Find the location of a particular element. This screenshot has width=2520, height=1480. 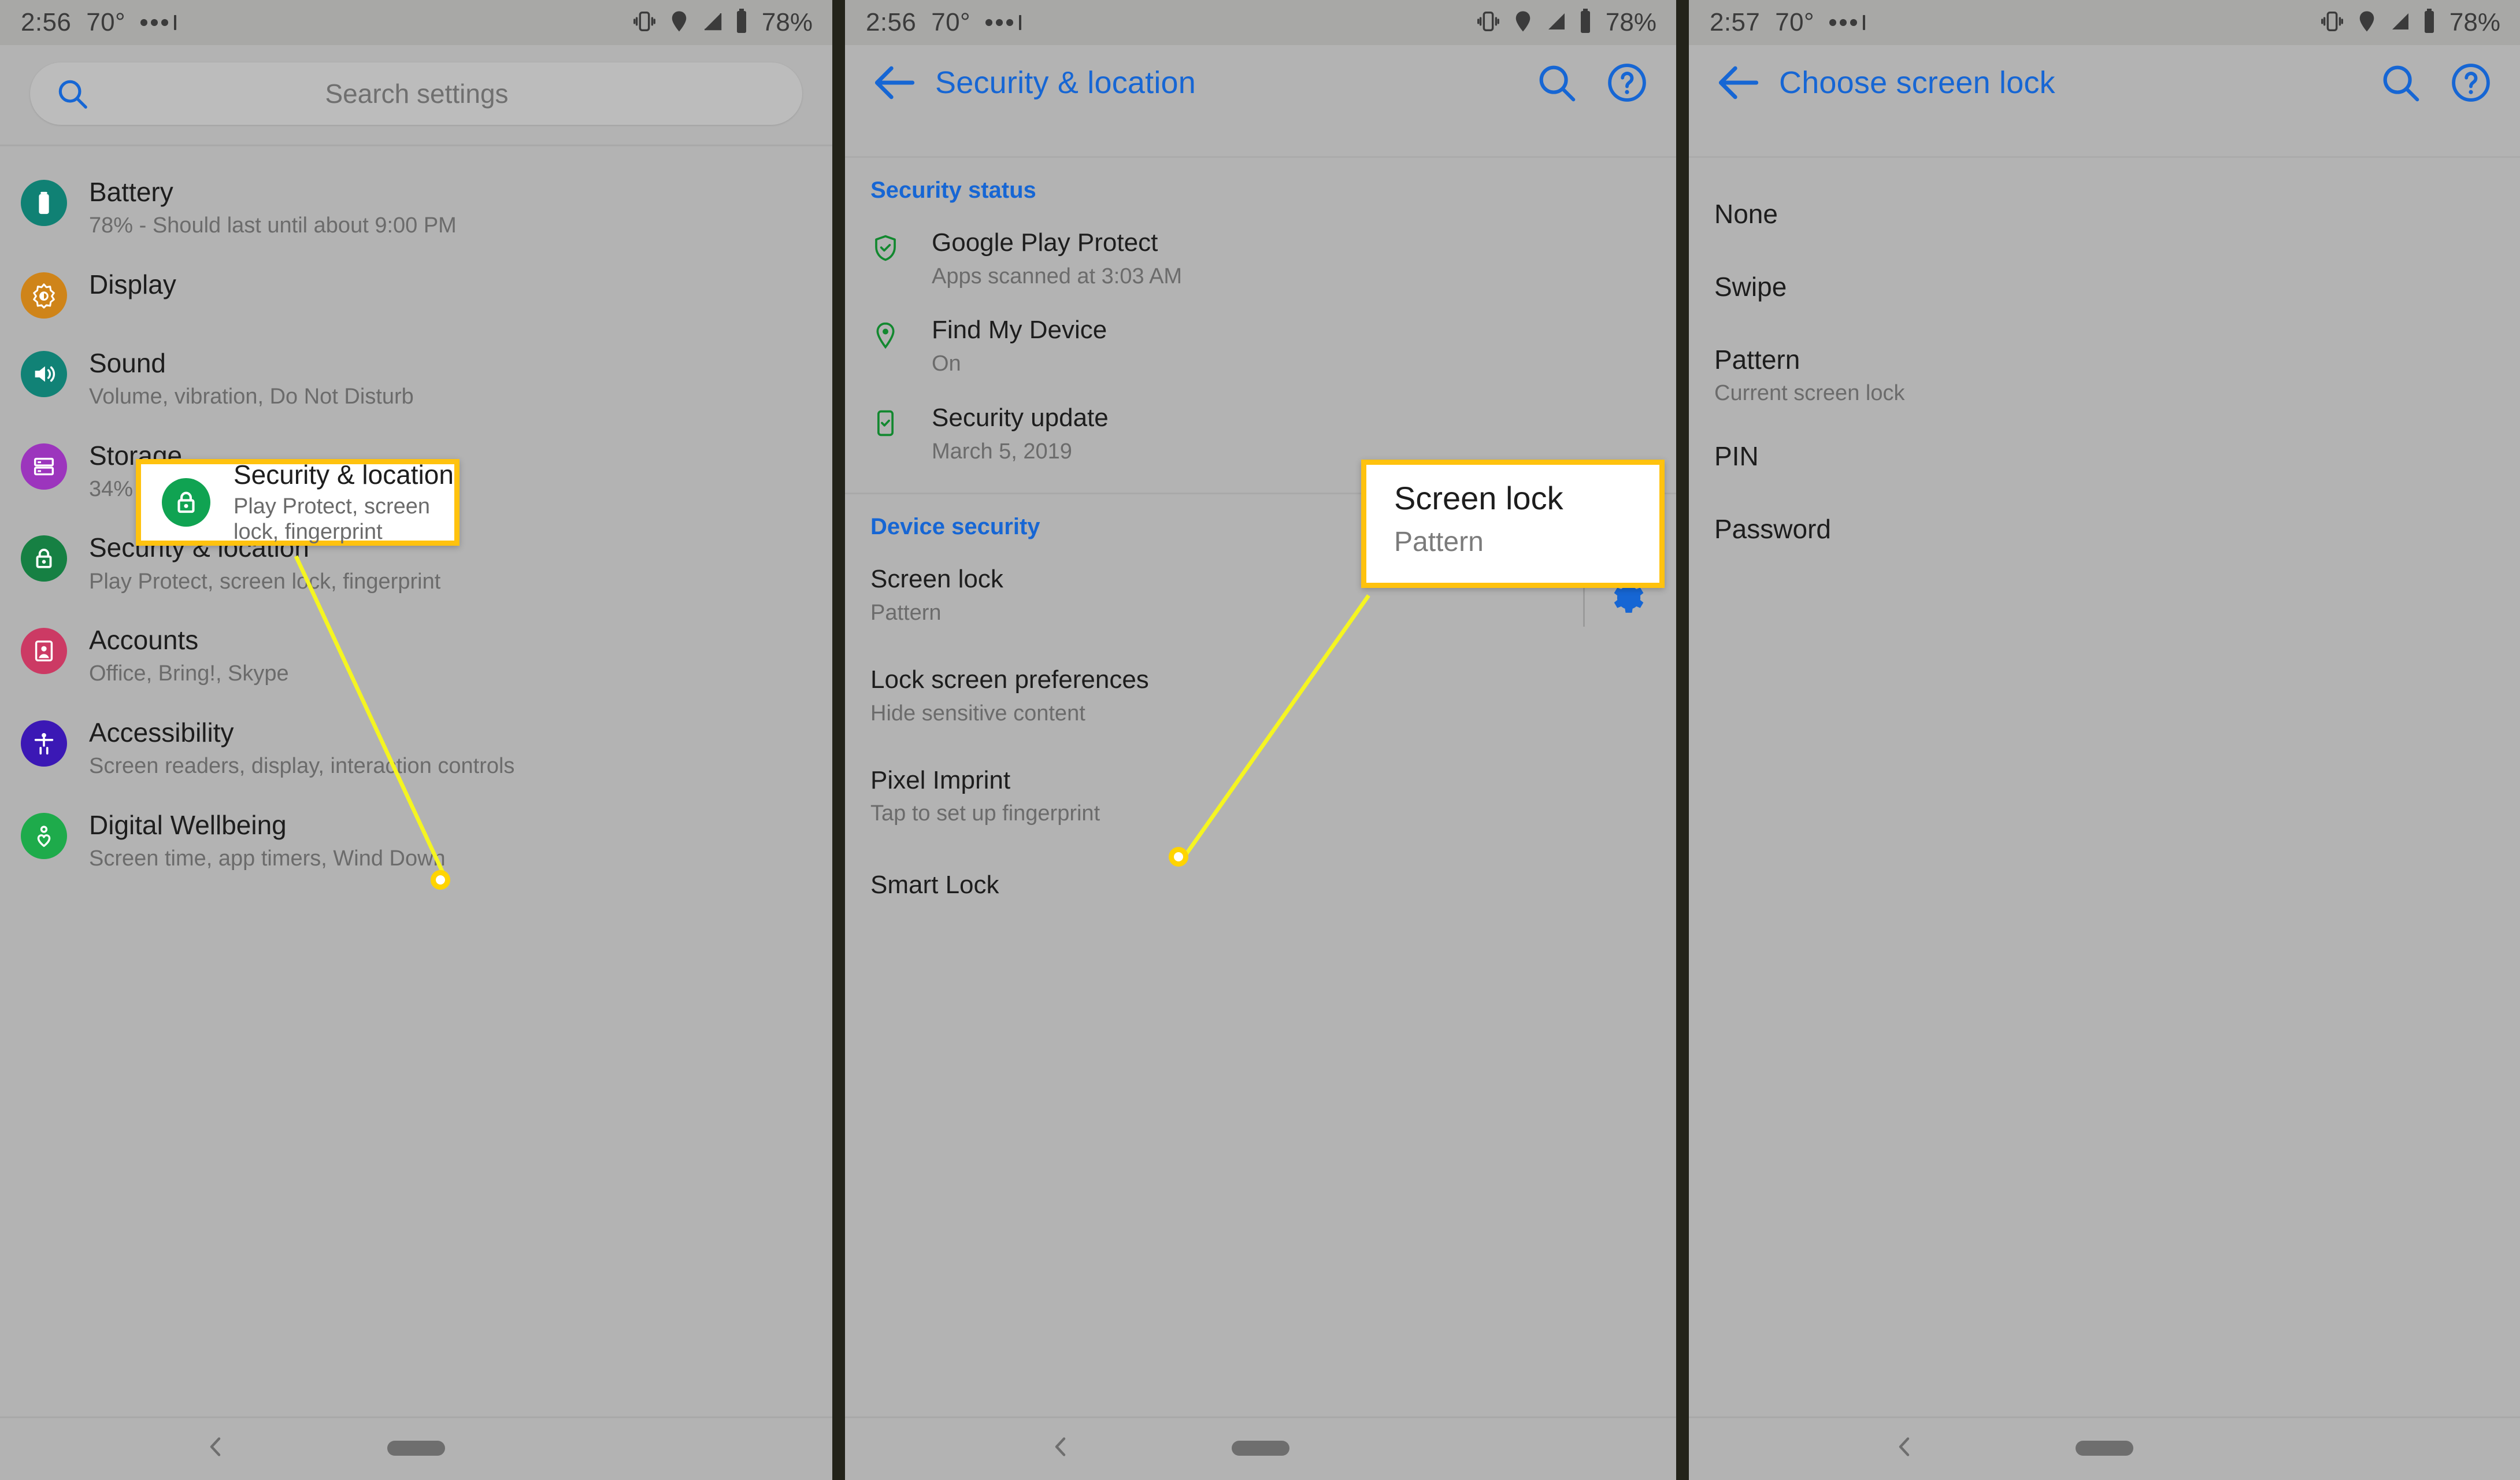

option-subtitle: Current screen lock is located at coordinates (1809, 393).